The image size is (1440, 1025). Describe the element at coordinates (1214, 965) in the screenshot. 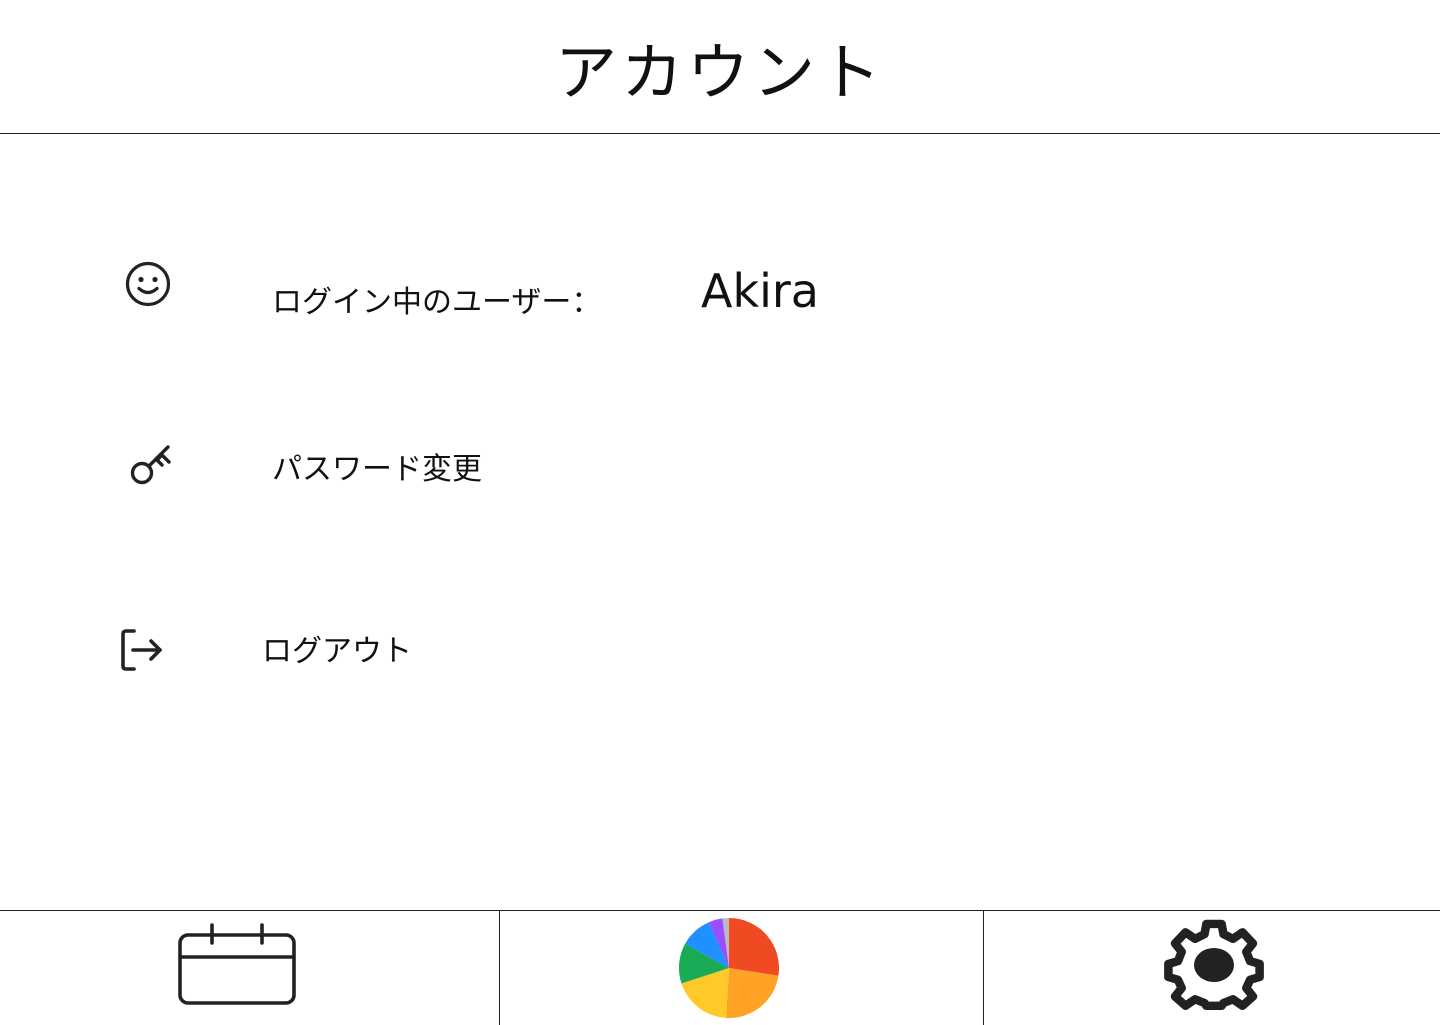

I see `gear-icon` at that location.